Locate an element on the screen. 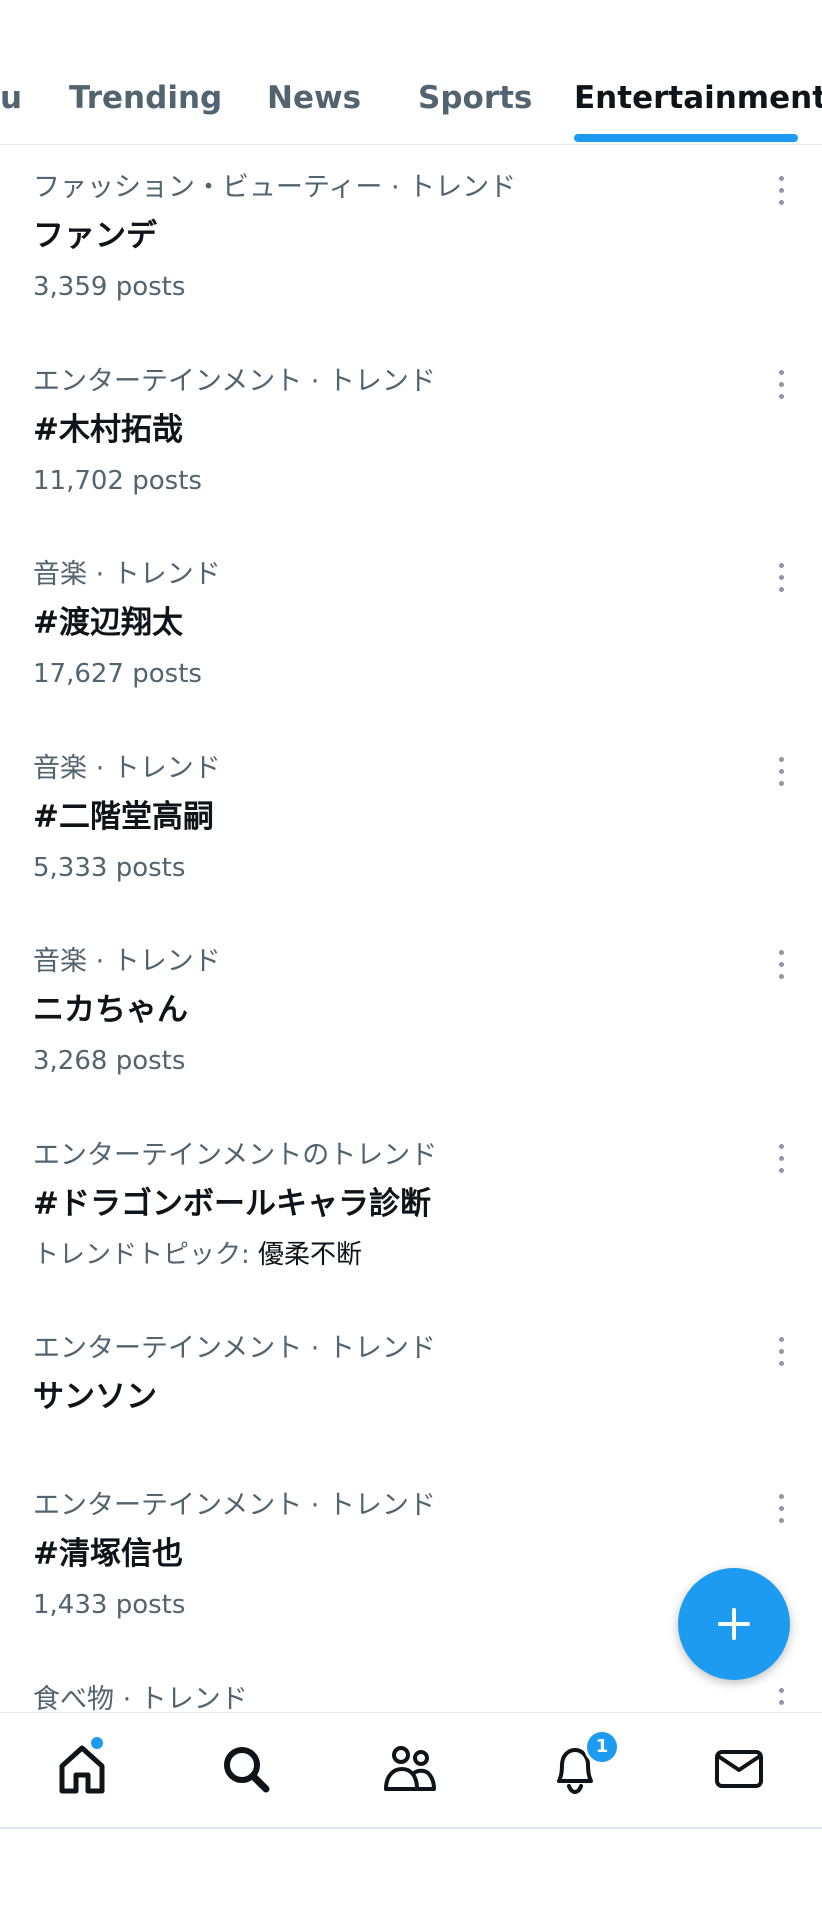 Image resolution: width=822 pixels, height=1920 pixels. trend-name: サンソン is located at coordinates (95, 1397).